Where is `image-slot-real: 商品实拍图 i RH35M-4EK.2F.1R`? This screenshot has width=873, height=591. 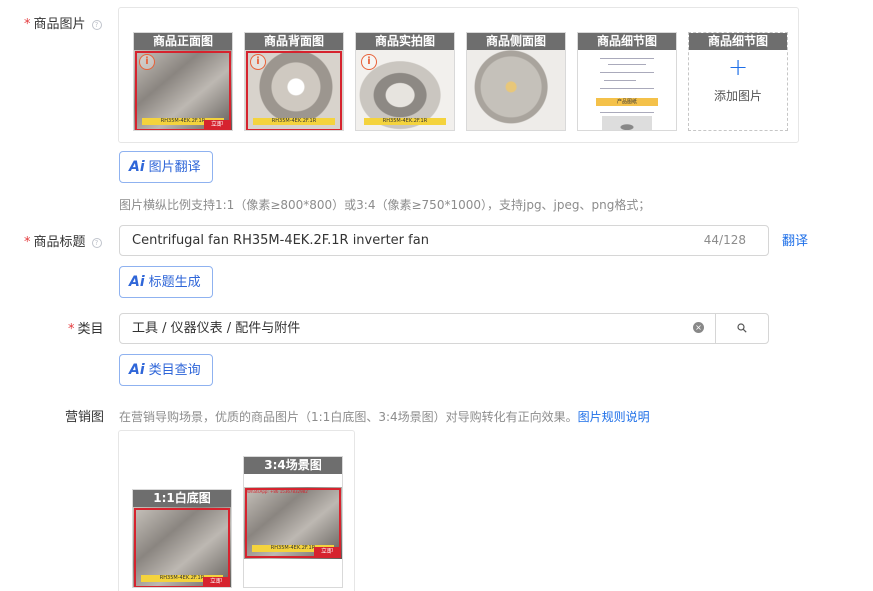
image-slot-real: 商品实拍图 i RH35M-4EK.2F.1R is located at coordinates (405, 81).